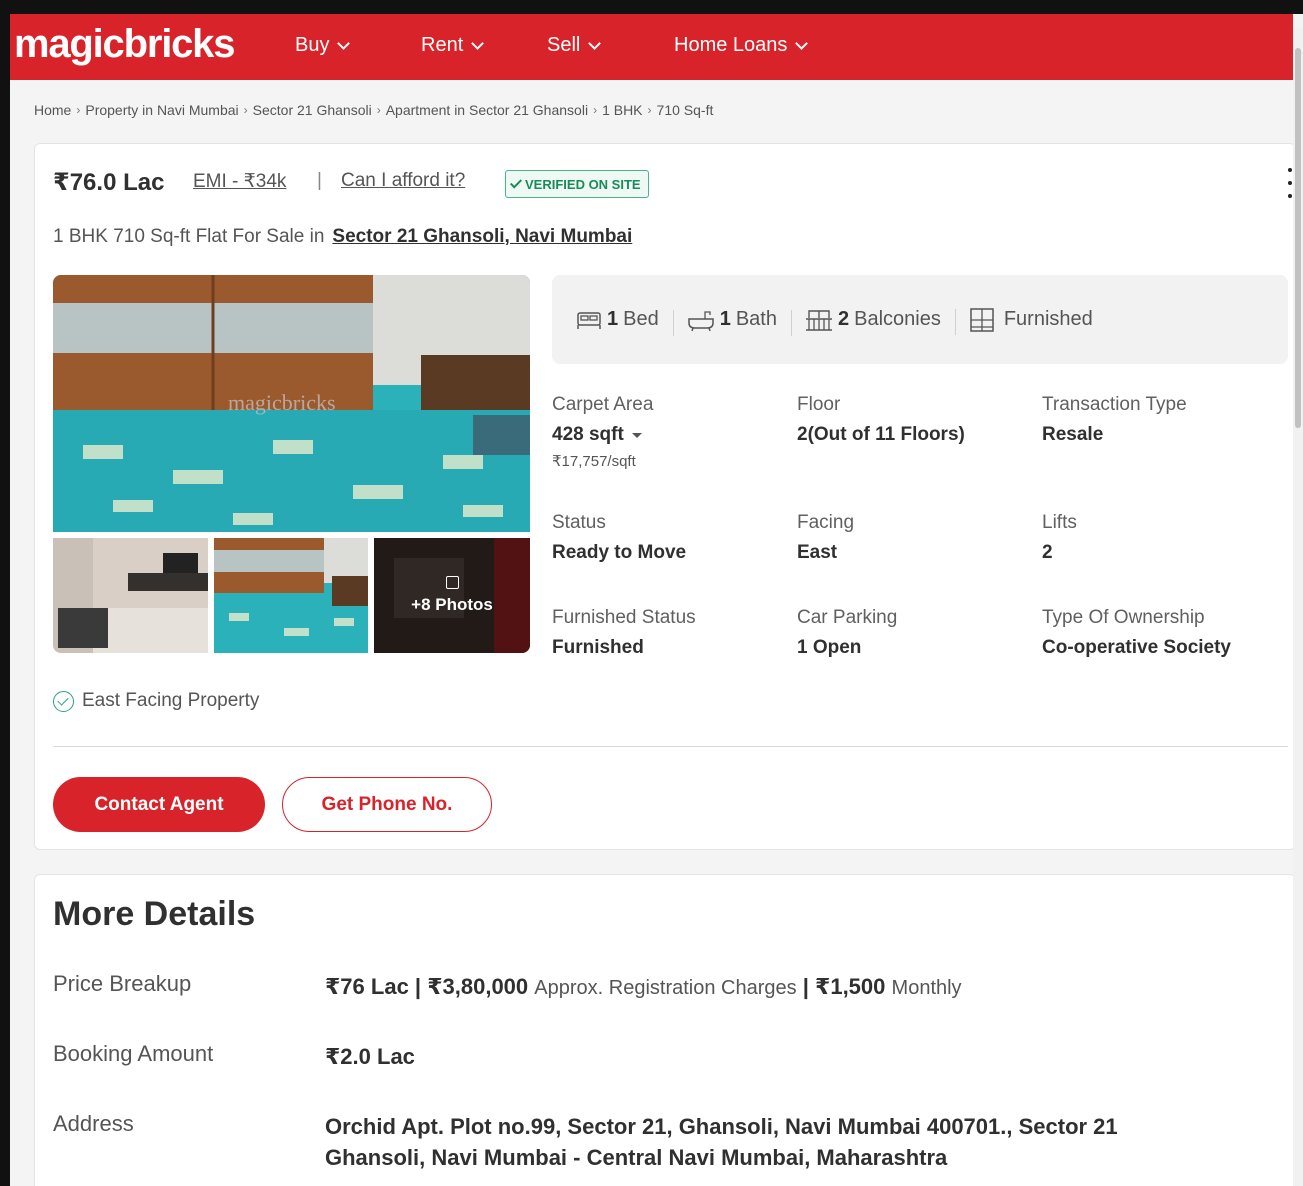  What do you see at coordinates (1136, 632) in the screenshot?
I see `fact-ownership: Type Of Ownership Co-operative Society` at bounding box center [1136, 632].